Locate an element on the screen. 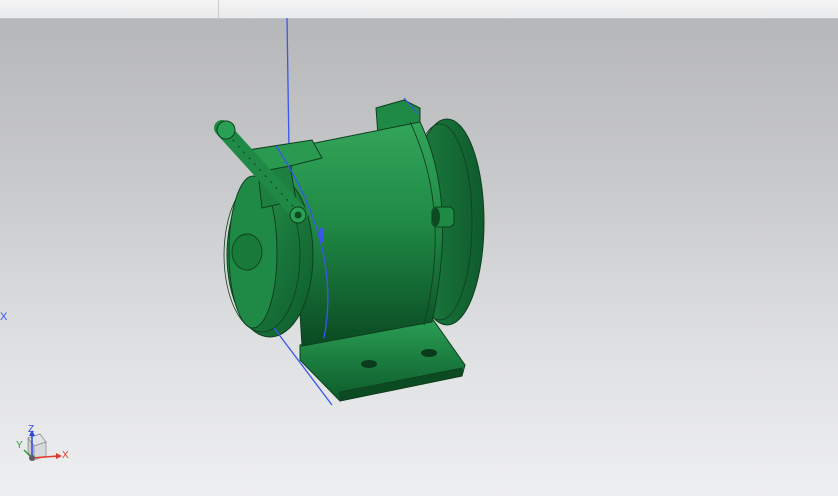  shaft-boss is located at coordinates (247, 252).